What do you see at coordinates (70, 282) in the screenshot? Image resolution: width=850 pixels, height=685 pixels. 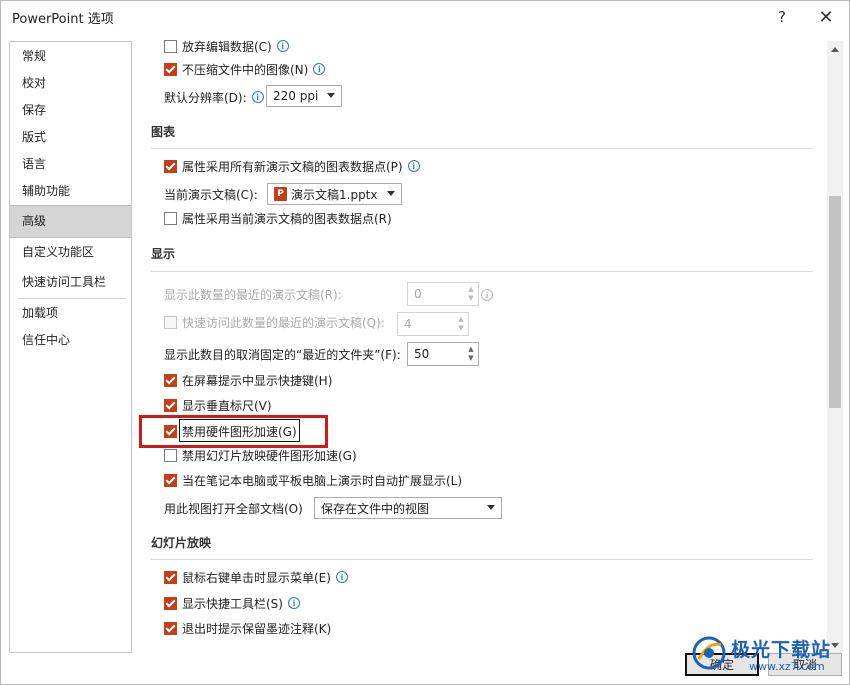 I see `sidebar-item-quick-access-toolbar: 快速访问工具栏` at bounding box center [70, 282].